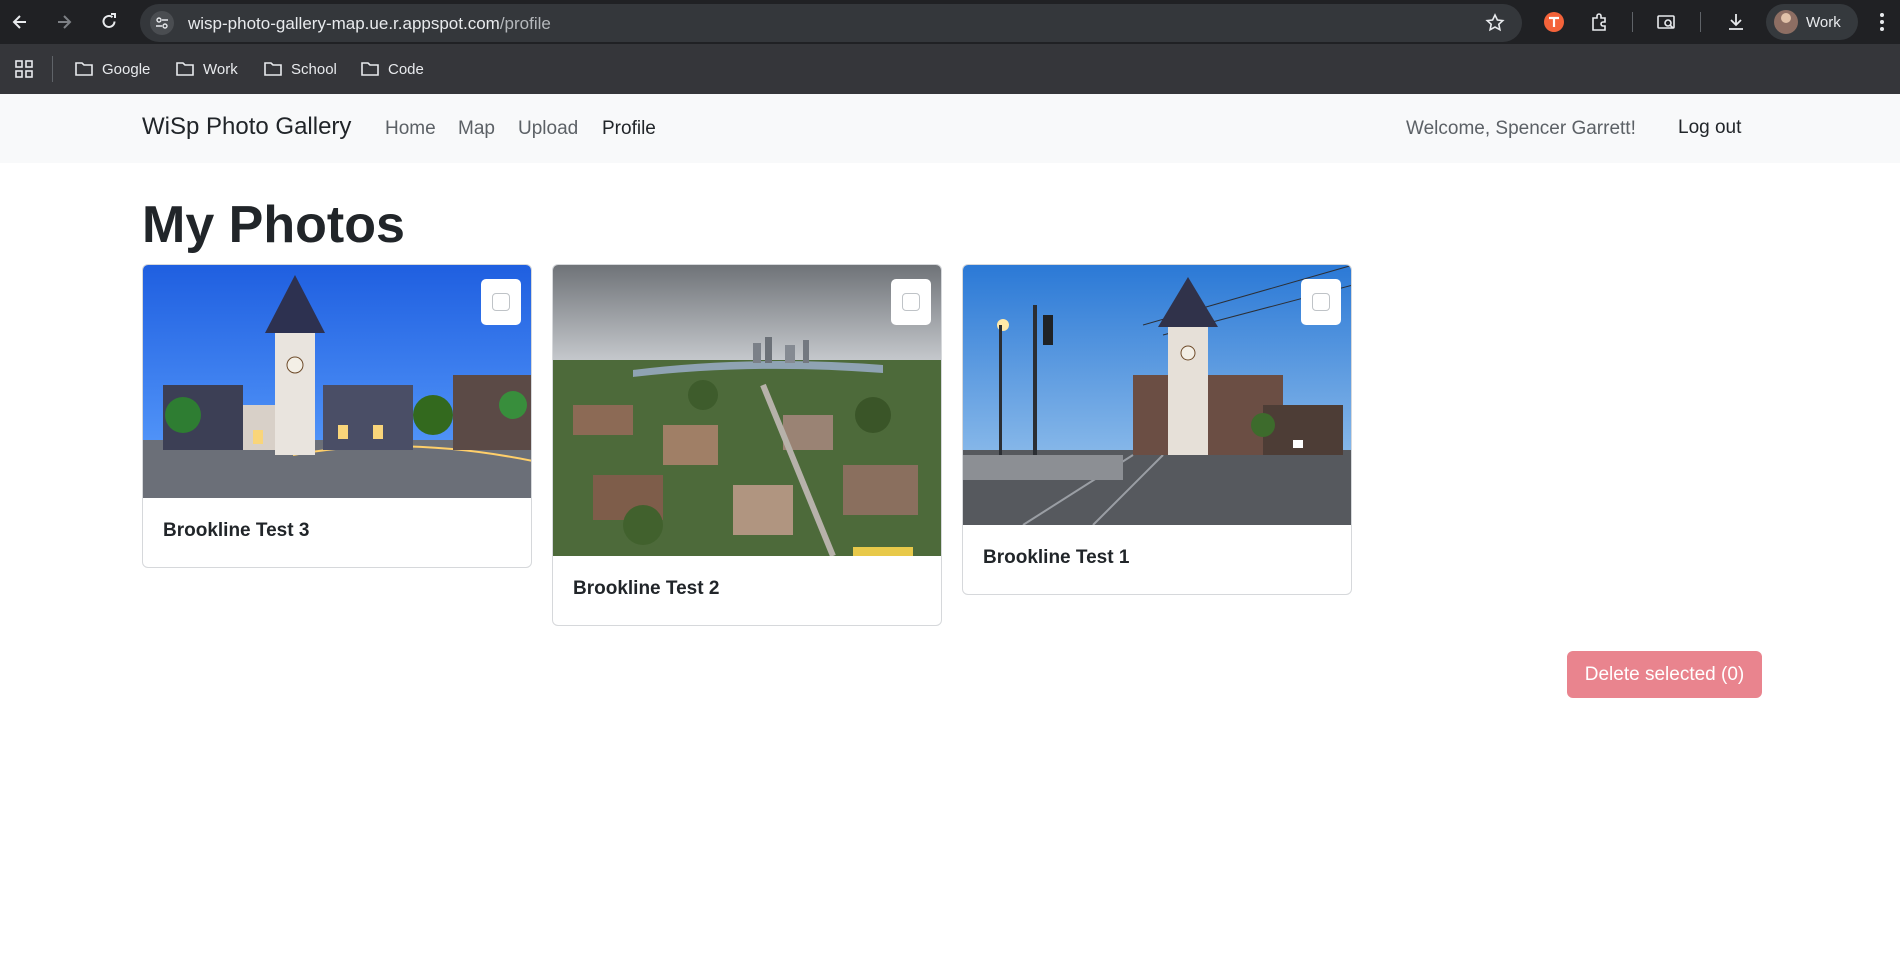 Image resolution: width=1900 pixels, height=955 pixels. I want to click on photo-caption: Brookline Test 3, so click(236, 530).